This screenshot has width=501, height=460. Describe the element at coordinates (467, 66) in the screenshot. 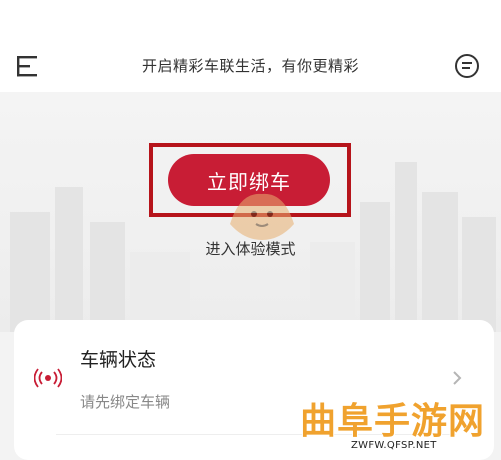

I see `message-icon` at that location.